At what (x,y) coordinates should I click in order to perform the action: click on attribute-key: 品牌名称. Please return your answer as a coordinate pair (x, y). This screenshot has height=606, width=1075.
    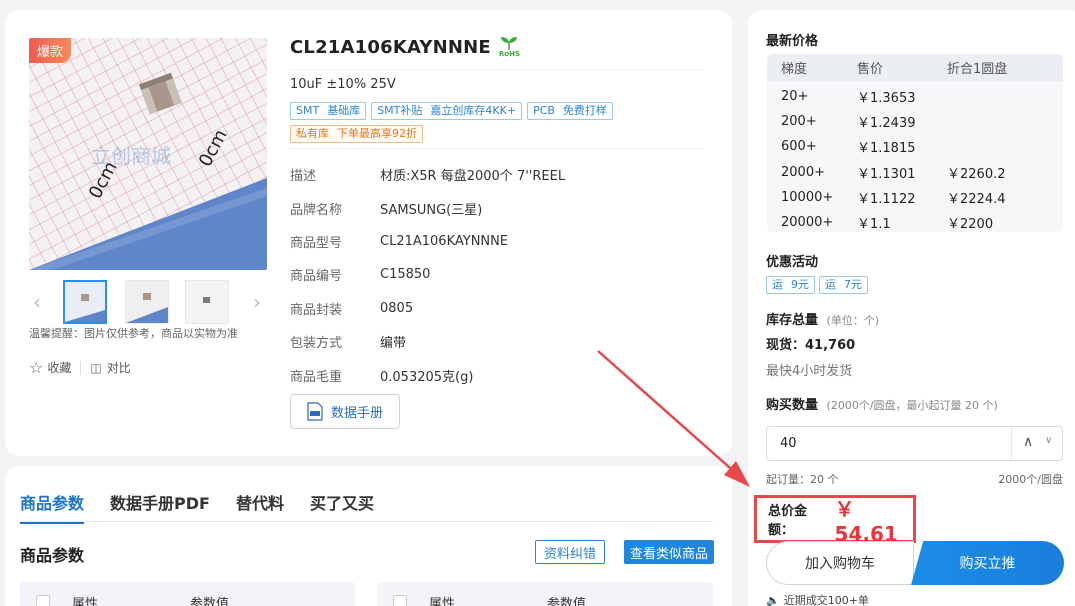
    Looking at the image, I should click on (316, 210).